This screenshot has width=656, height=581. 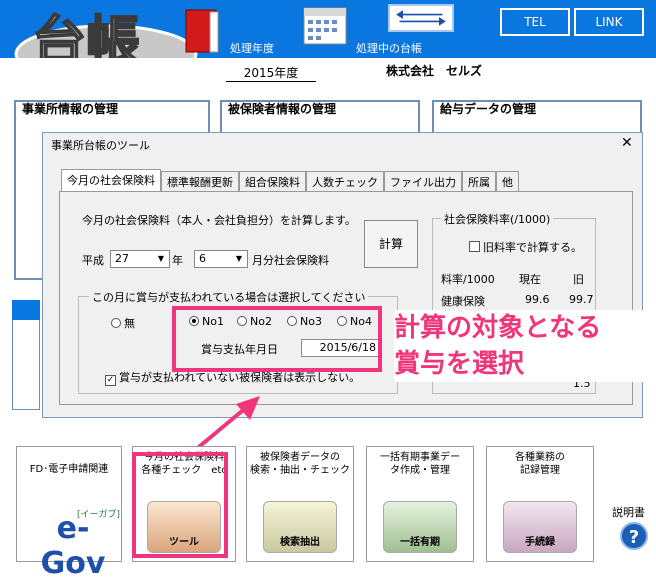 I want to click on bulk-button: 一括有期事業デー タ作成・管理 一括有期, so click(x=420, y=504).